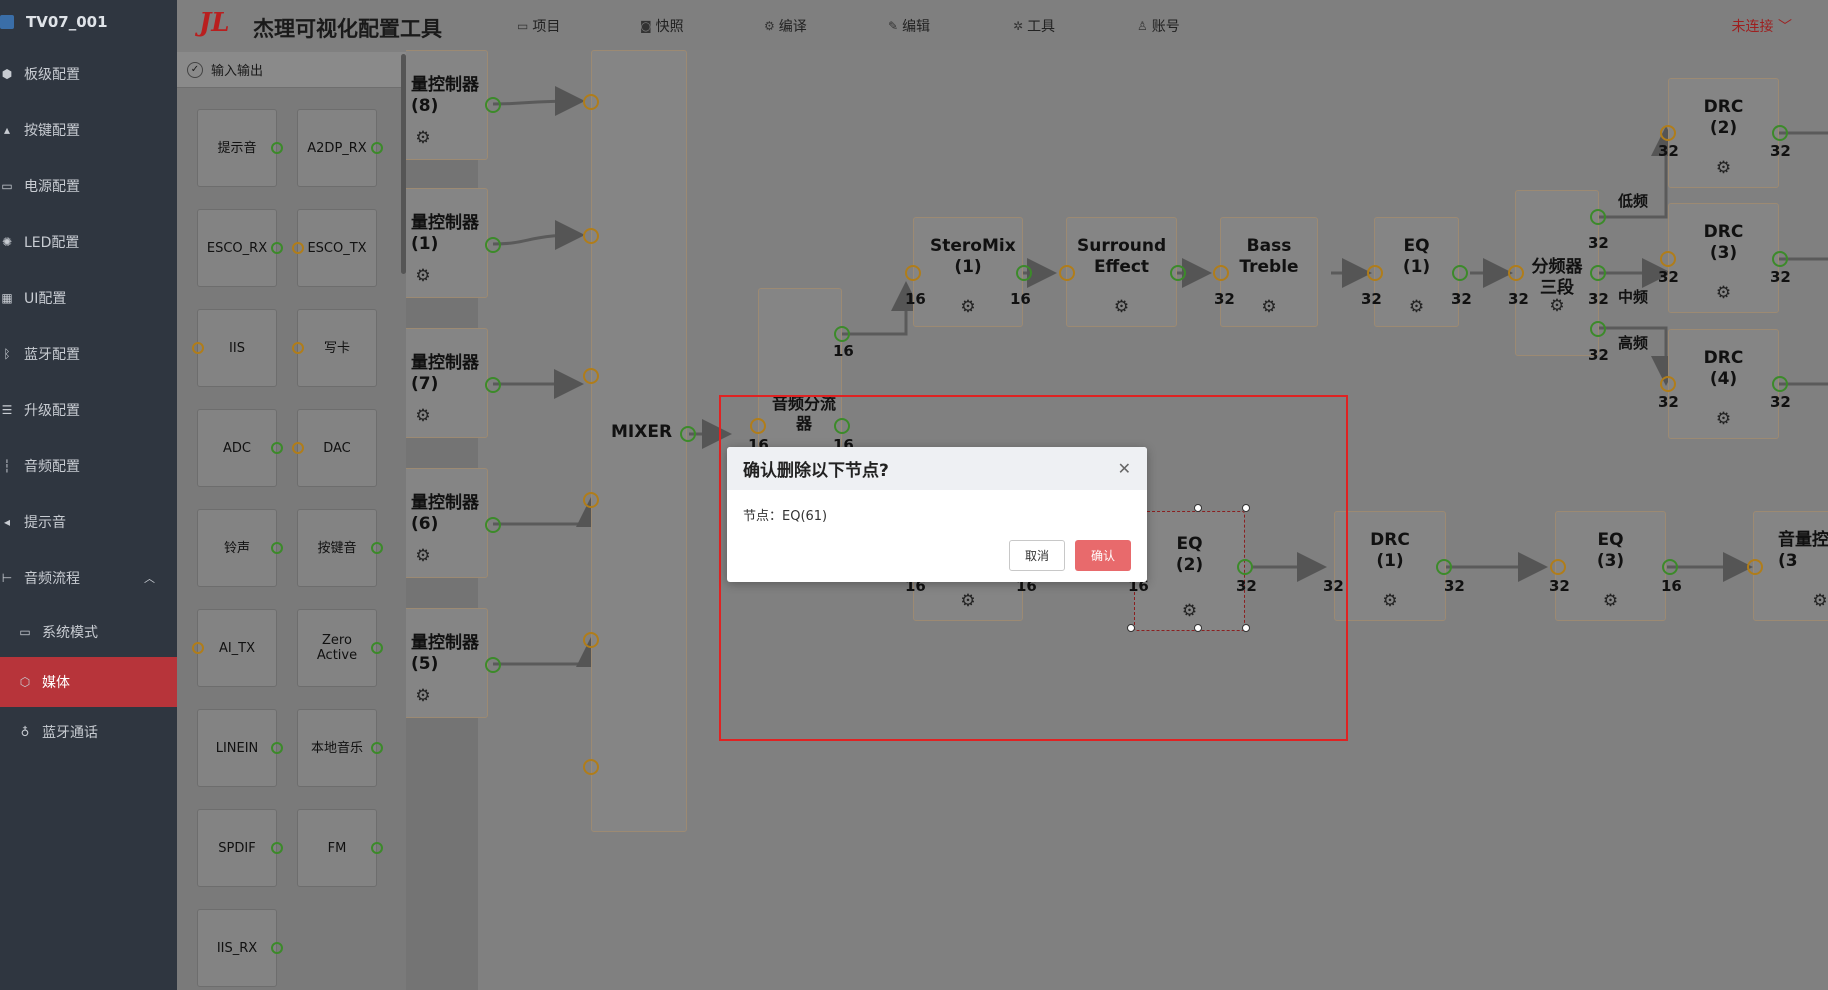 Image resolution: width=1828 pixels, height=990 pixels. Describe the element at coordinates (88, 186) in the screenshot. I see `sidebar-item-power: ▭ 电源配置` at that location.